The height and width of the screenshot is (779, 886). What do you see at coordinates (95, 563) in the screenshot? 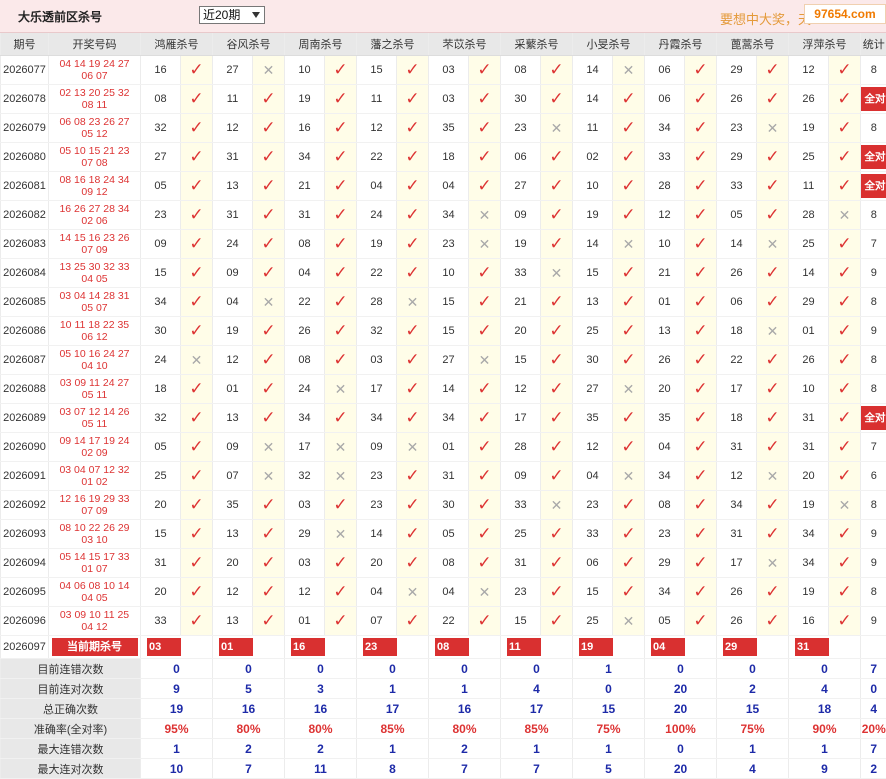
I see `draw-numbers: 05 14 15 17 3301 07` at bounding box center [95, 563].